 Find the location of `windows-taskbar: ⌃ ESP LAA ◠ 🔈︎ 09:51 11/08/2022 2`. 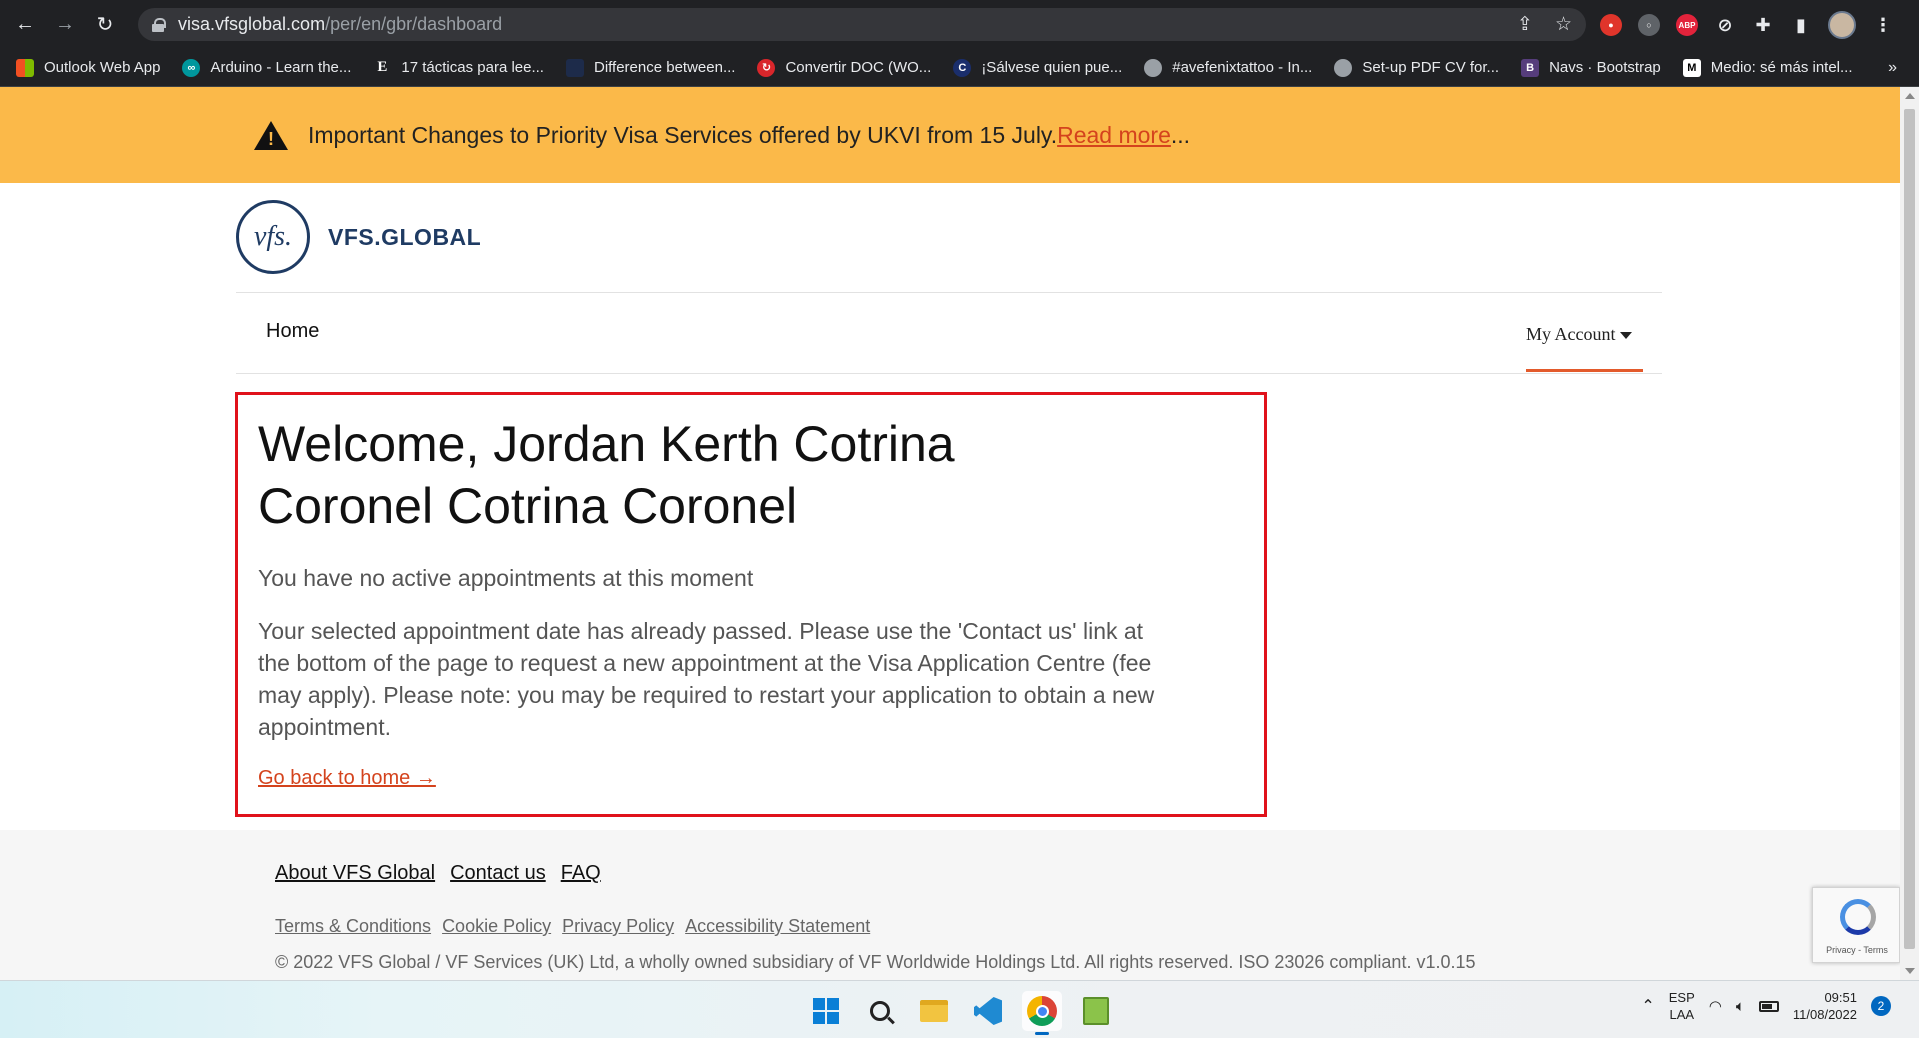

windows-taskbar: ⌃ ESP LAA ◠ 🔈︎ 09:51 11/08/2022 2 is located at coordinates (959, 1009).